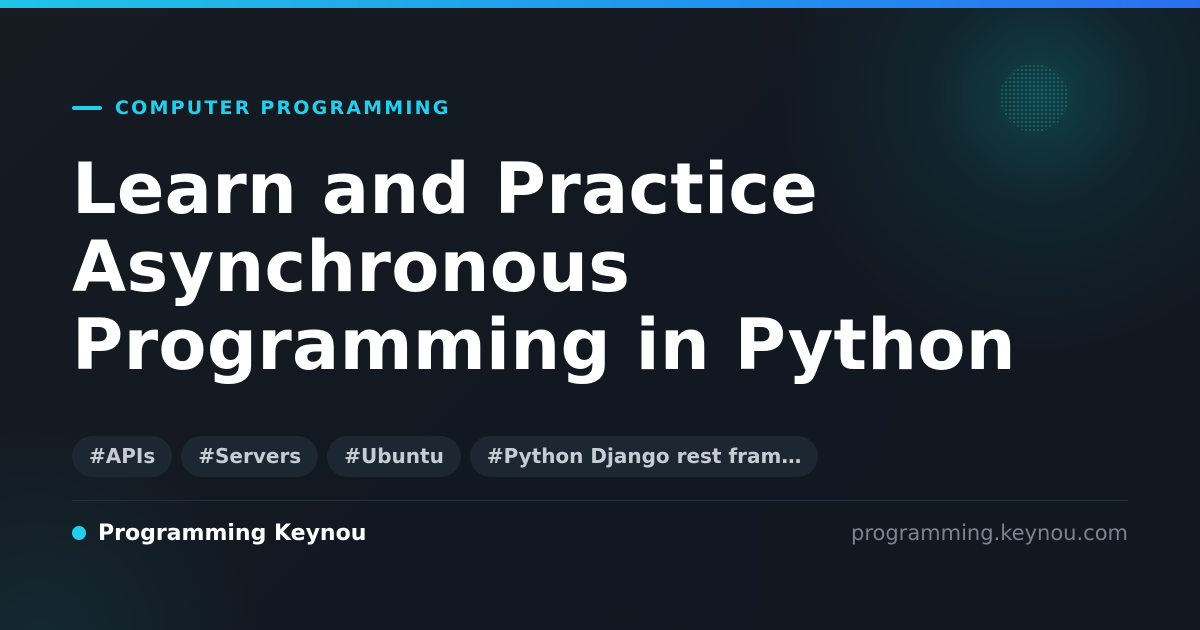 This screenshot has height=630, width=1200. What do you see at coordinates (283, 108) in the screenshot?
I see `category-label: COMPUTER PROGRAMMING` at bounding box center [283, 108].